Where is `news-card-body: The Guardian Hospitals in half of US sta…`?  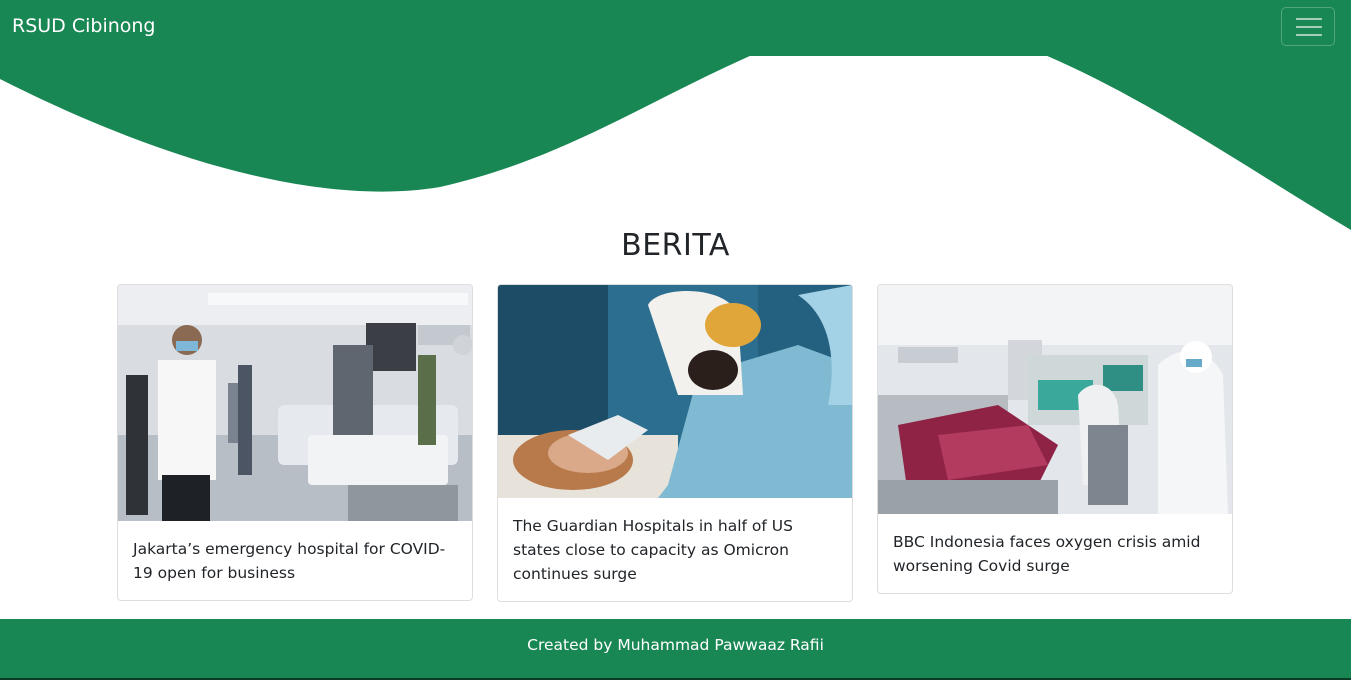 news-card-body: The Guardian Hospitals in half of US sta… is located at coordinates (675, 549).